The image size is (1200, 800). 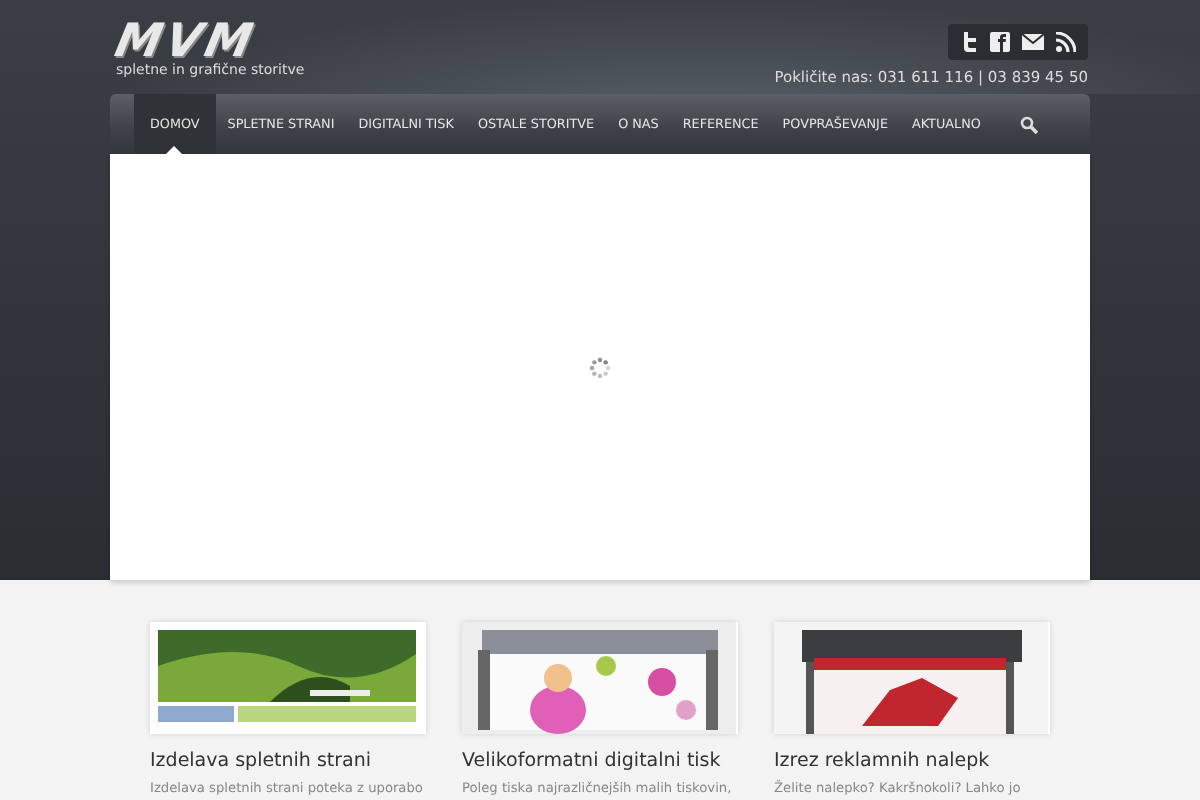 What do you see at coordinates (883, 761) in the screenshot?
I see `card-title: Izrez reklamnih nalepk` at bounding box center [883, 761].